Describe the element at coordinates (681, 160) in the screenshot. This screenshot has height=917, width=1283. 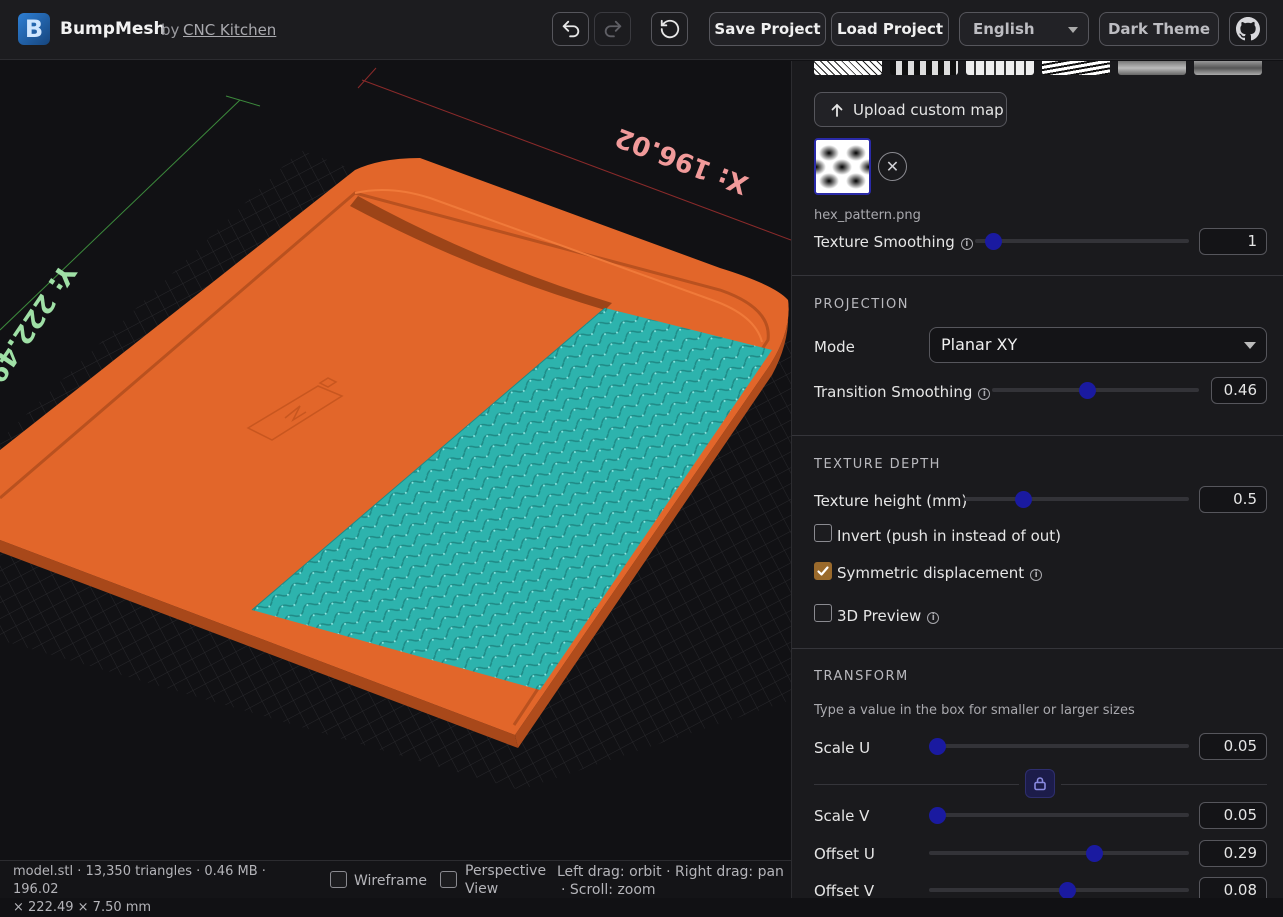
I see `x-dimension-label: X: 196.02` at that location.